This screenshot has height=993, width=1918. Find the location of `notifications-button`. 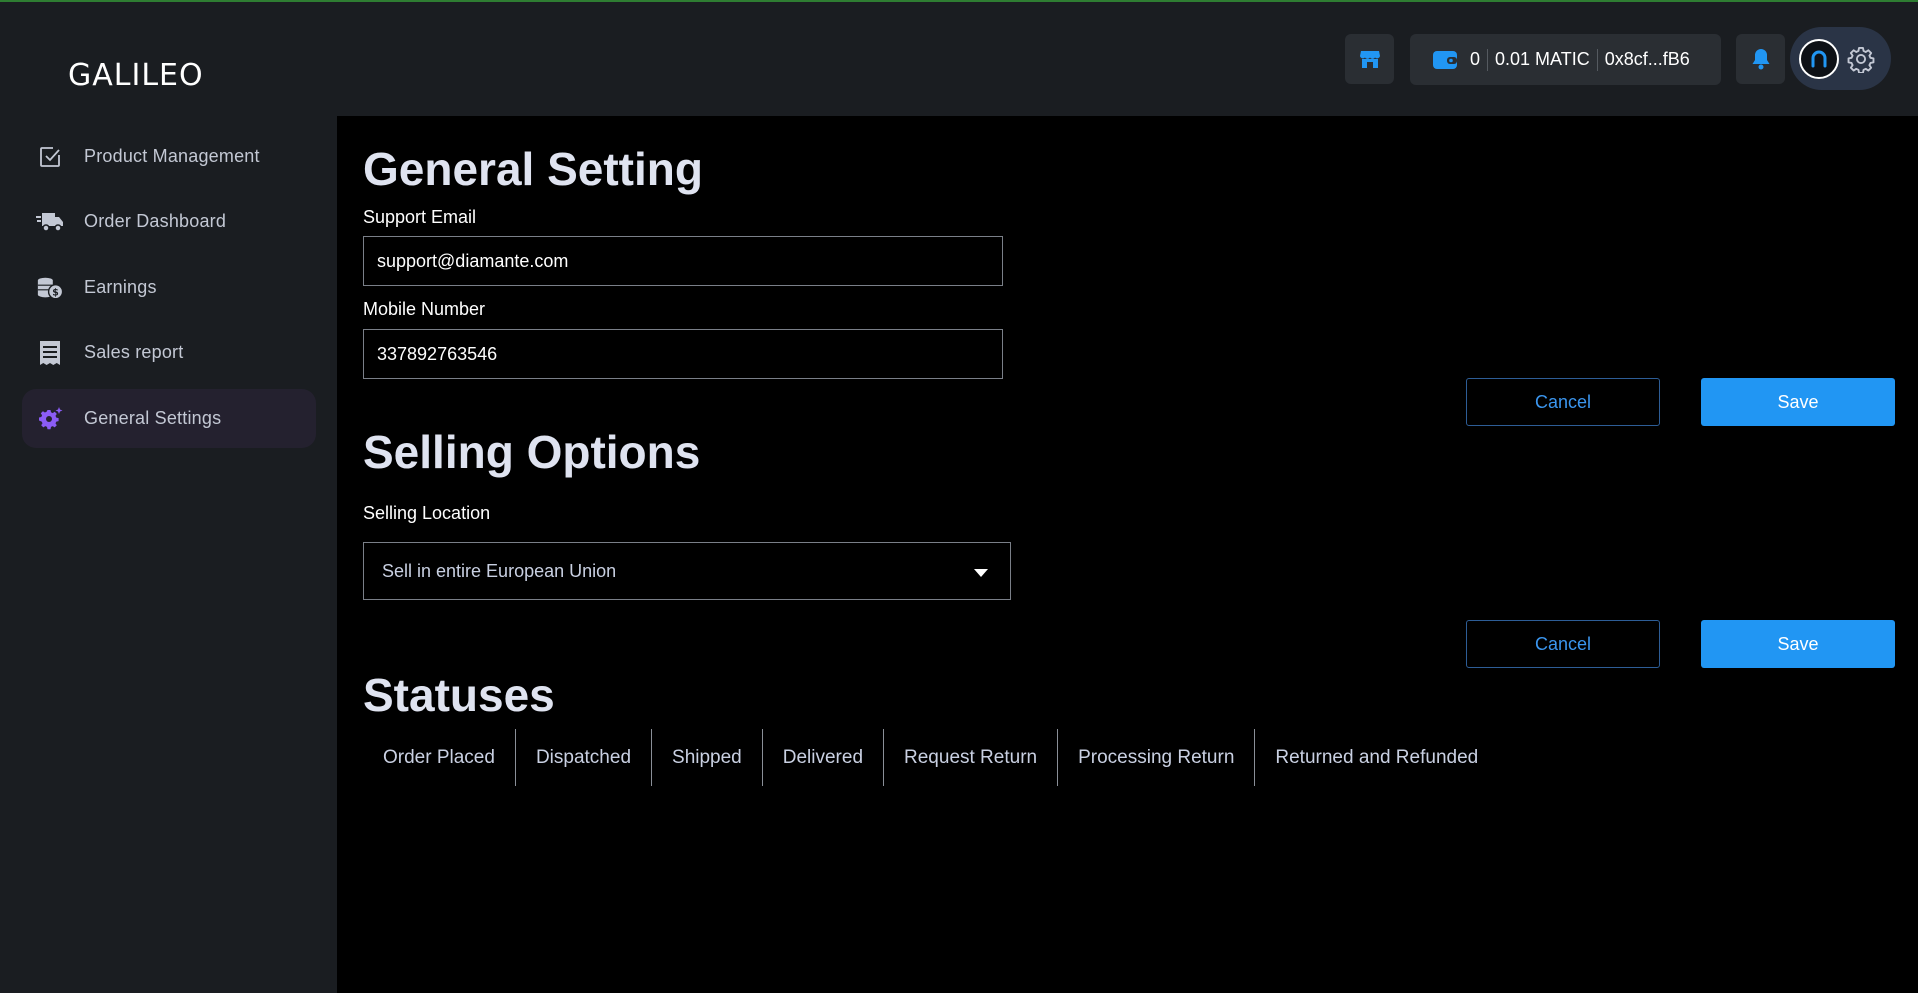

notifications-button is located at coordinates (1760, 59).